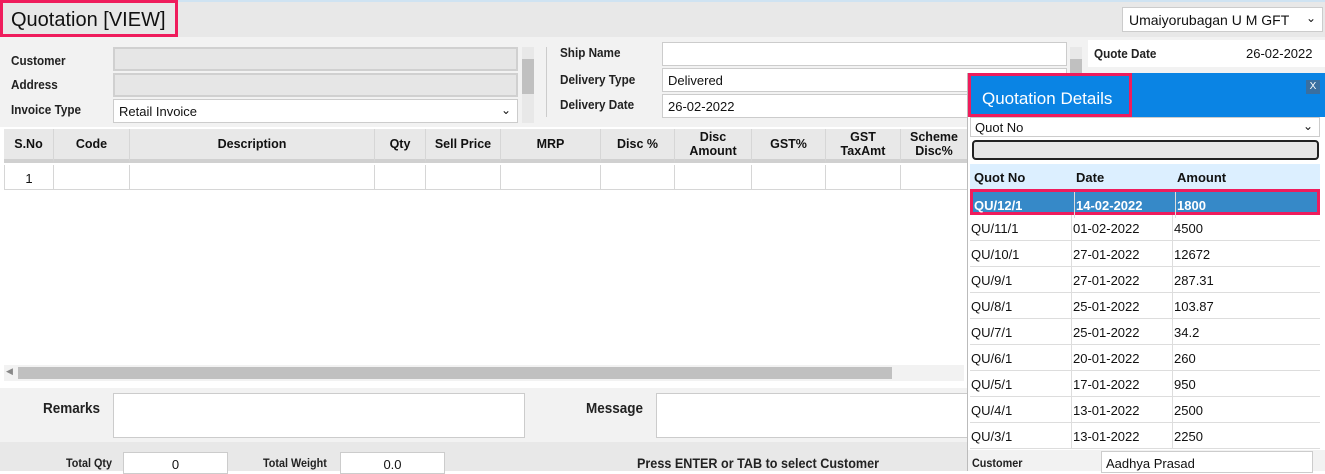 This screenshot has width=1325, height=474. What do you see at coordinates (1125, 53) in the screenshot?
I see `quote-date-label: Quote Date` at bounding box center [1125, 53].